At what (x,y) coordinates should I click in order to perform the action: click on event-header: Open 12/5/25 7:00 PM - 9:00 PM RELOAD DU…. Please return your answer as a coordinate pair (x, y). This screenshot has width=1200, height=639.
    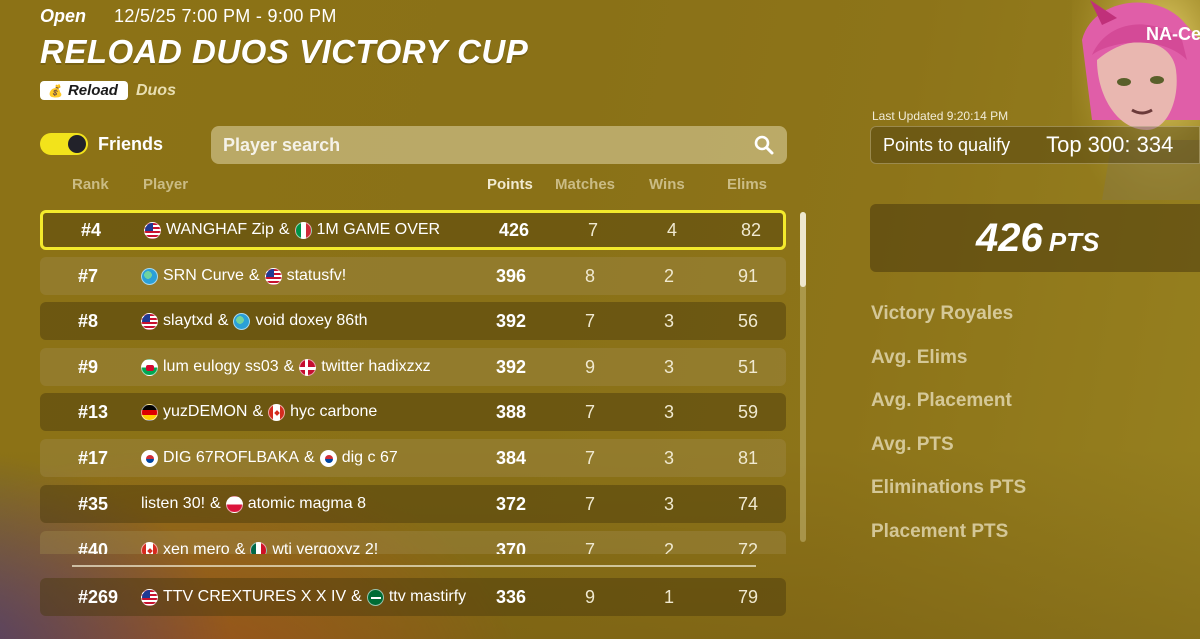
    Looking at the image, I should click on (284, 53).